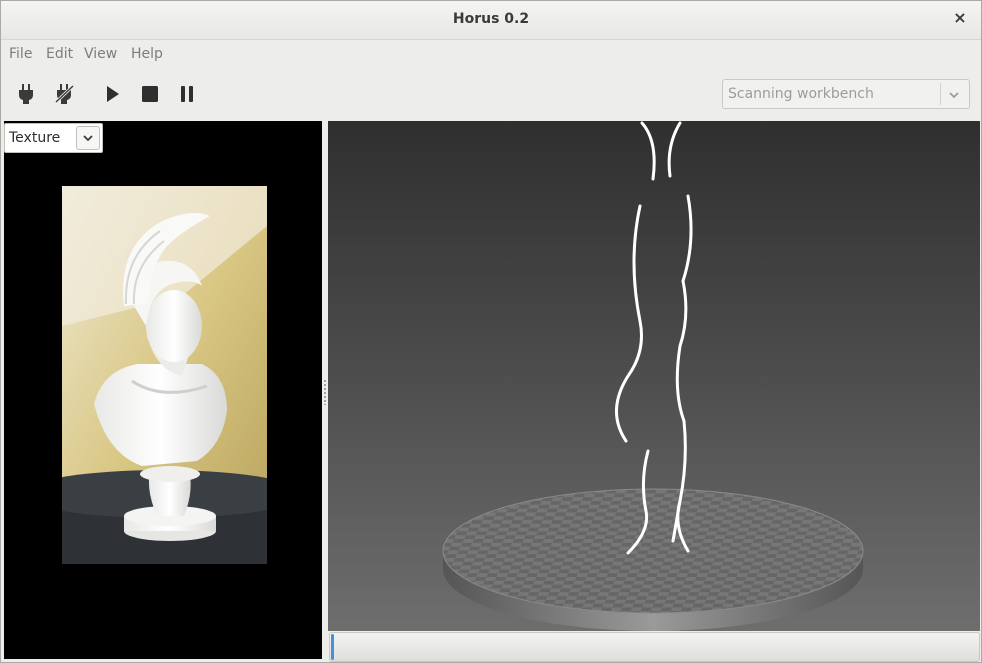  What do you see at coordinates (325, 392) in the screenshot?
I see `splitter-grip` at bounding box center [325, 392].